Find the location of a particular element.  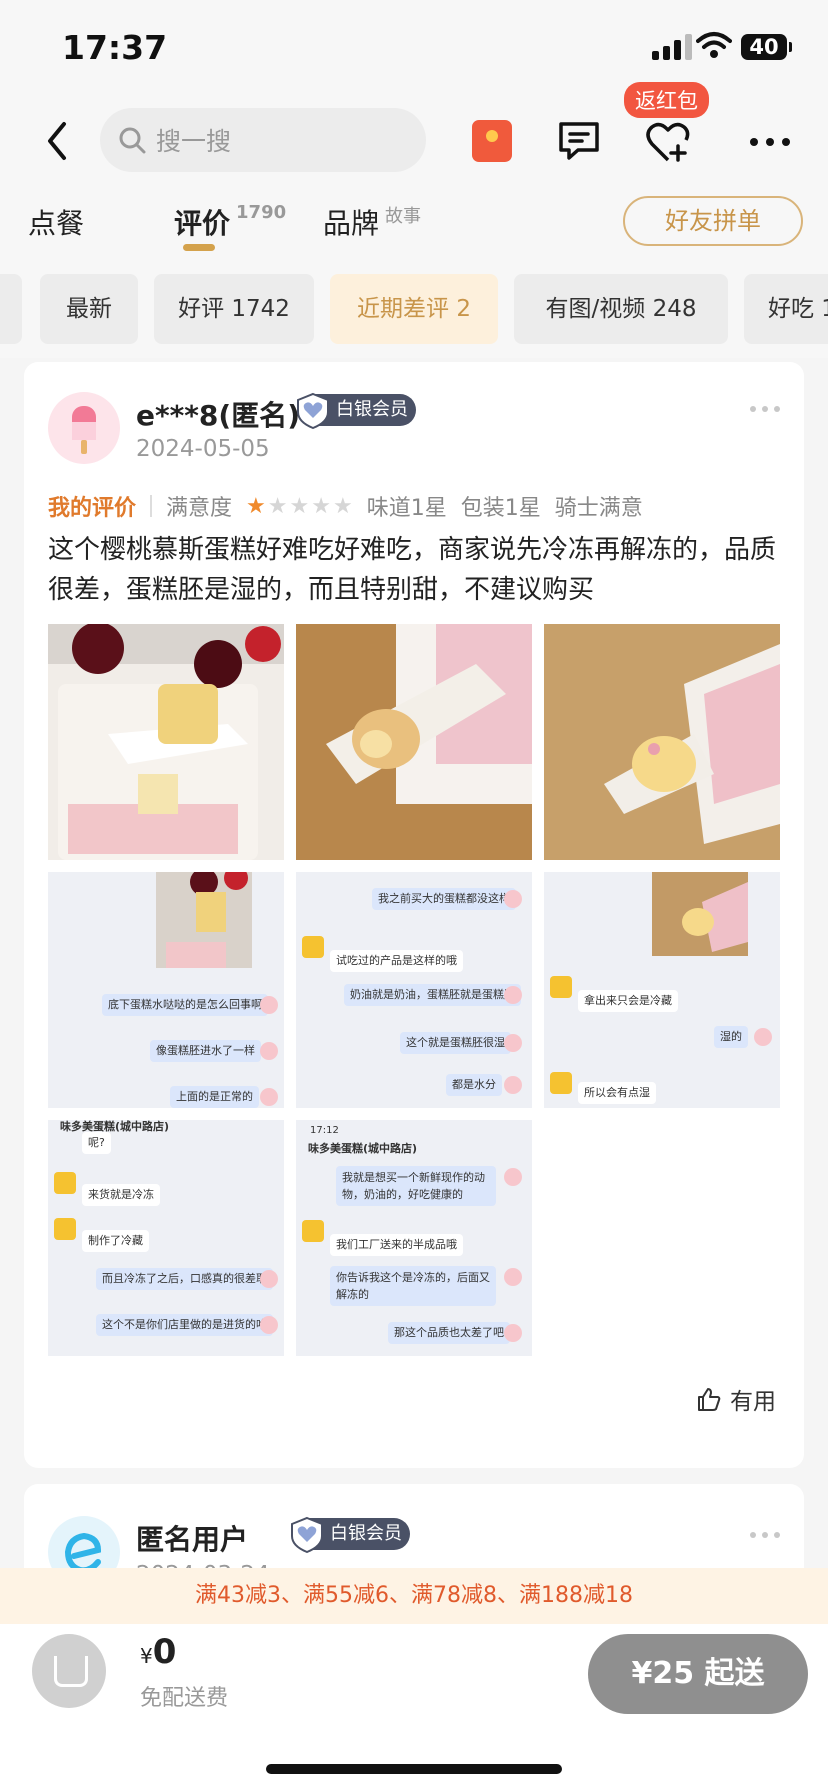

chat-screenshot: 底下蛋糕水哒哒的是怎么回事啊 像蛋糕胚进水了一样 上面的是正常的 is located at coordinates (166, 990).